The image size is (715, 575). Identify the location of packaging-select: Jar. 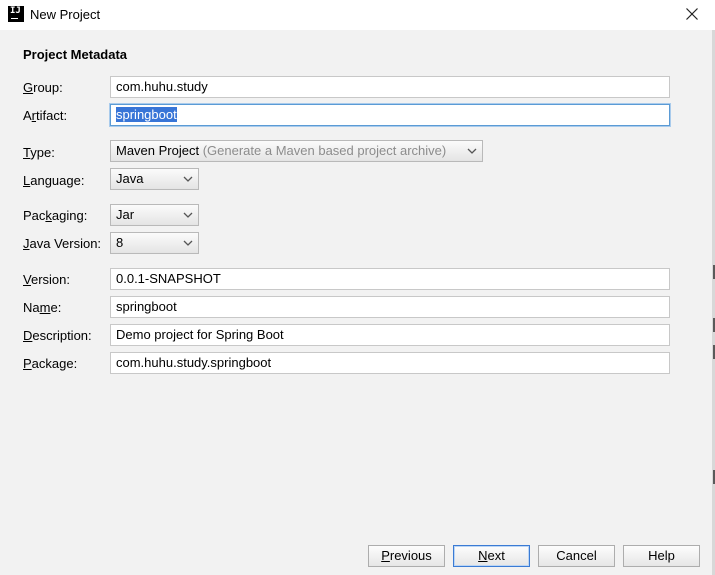
(154, 215).